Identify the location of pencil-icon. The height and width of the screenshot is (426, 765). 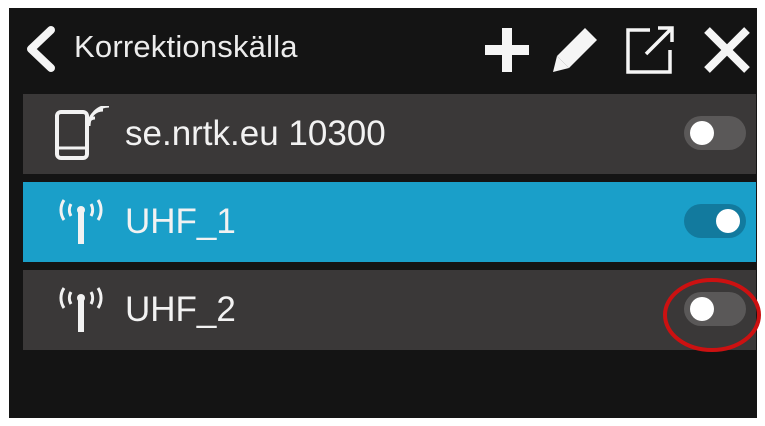
(575, 50).